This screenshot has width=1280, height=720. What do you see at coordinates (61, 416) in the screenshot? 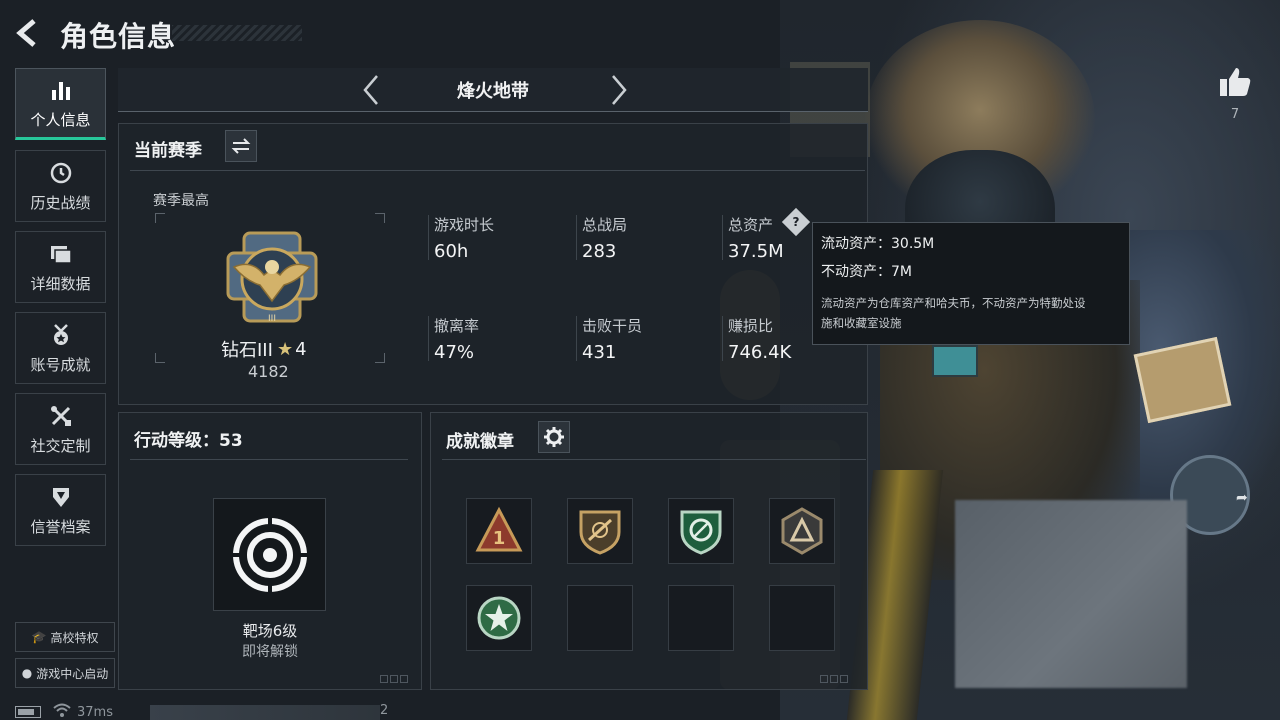
I see `tools-icon` at bounding box center [61, 416].